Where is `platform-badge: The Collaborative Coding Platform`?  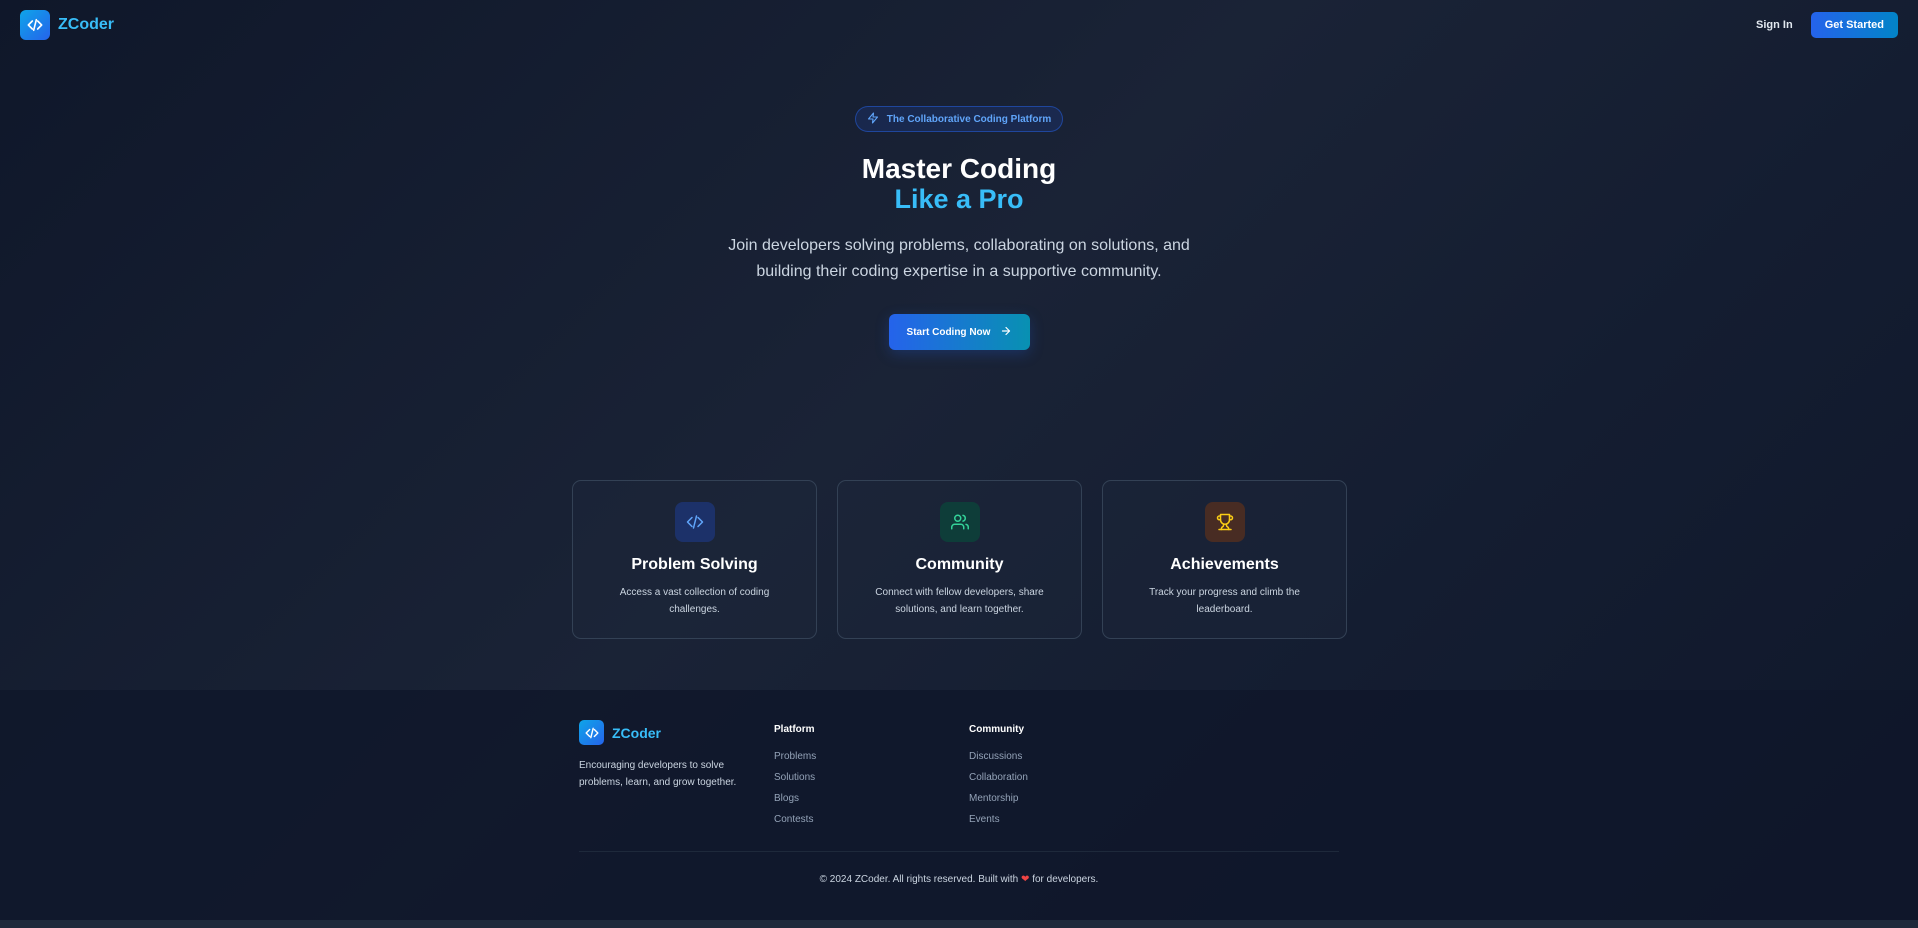
platform-badge: The Collaborative Coding Platform is located at coordinates (959, 119).